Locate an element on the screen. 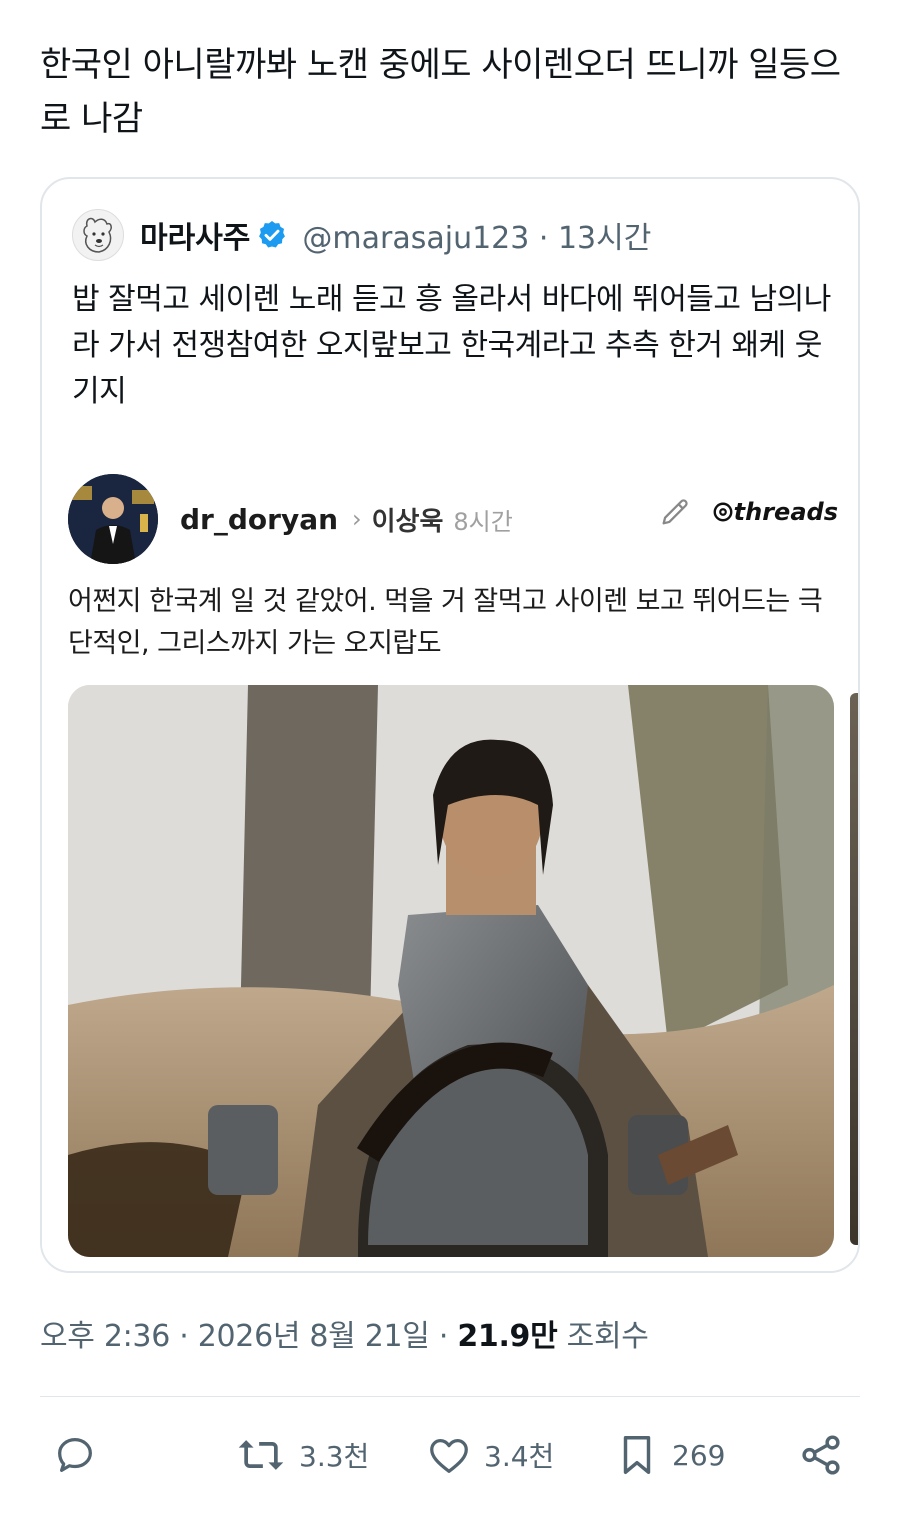  retweet-button: 3.3천 is located at coordinates (302, 1455).